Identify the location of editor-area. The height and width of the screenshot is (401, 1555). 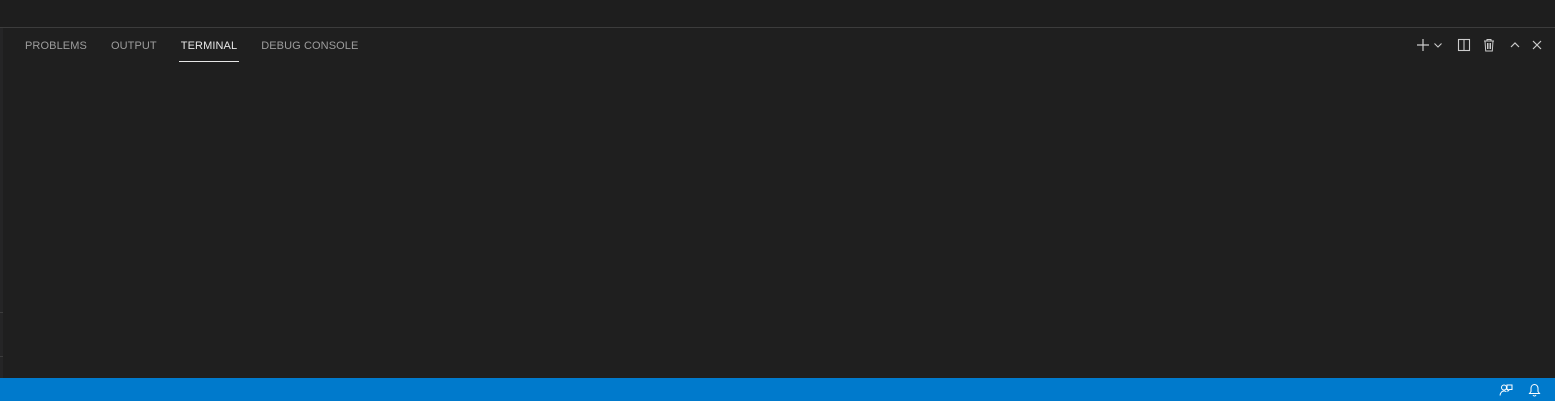
(777, 13).